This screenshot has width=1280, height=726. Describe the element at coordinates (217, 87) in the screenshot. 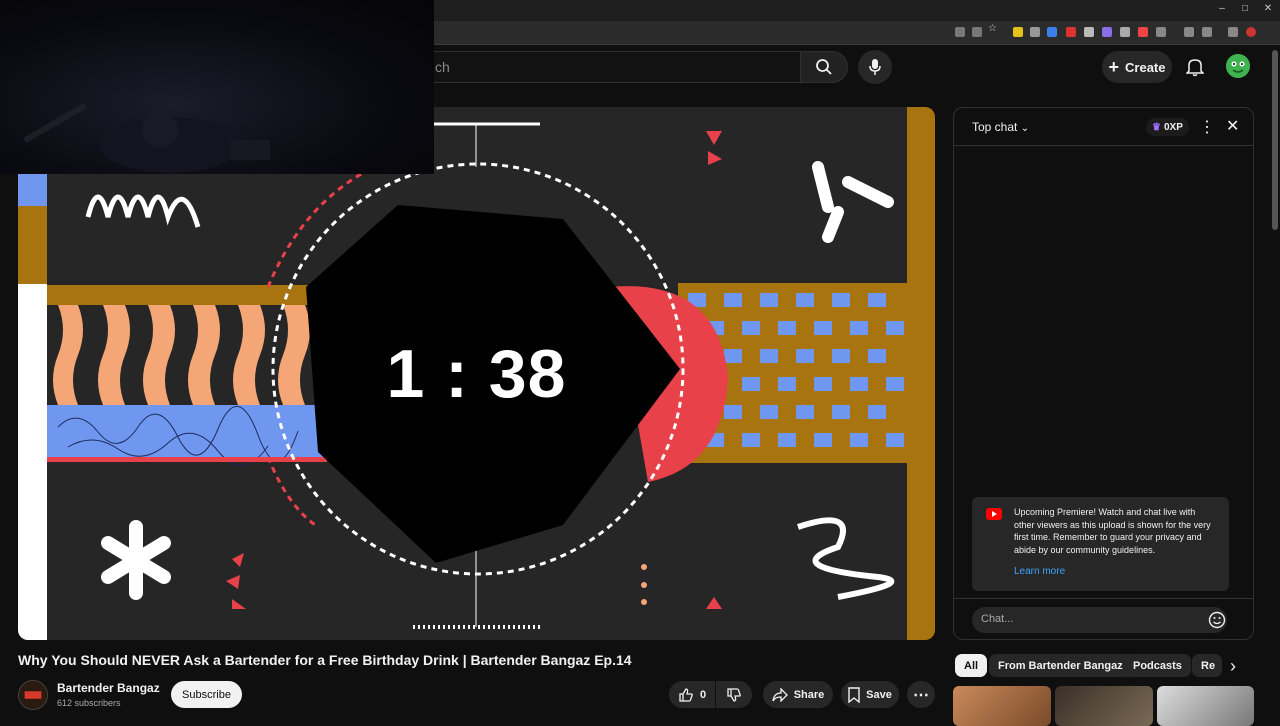

I see `webcam-overlay` at that location.